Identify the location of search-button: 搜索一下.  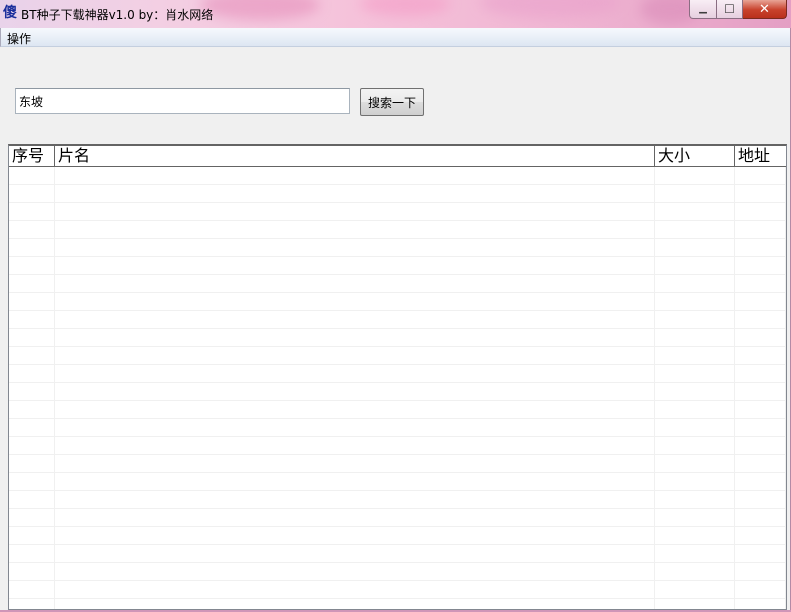
(392, 102).